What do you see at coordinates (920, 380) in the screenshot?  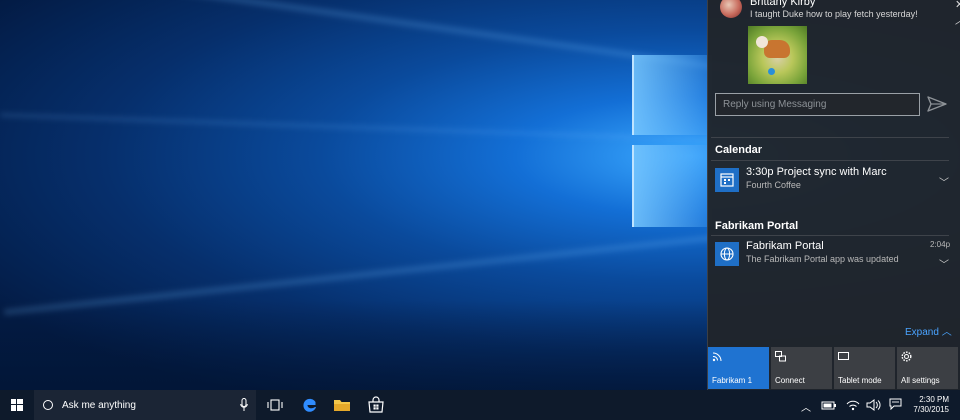 I see `quick-action-label: All settings` at bounding box center [920, 380].